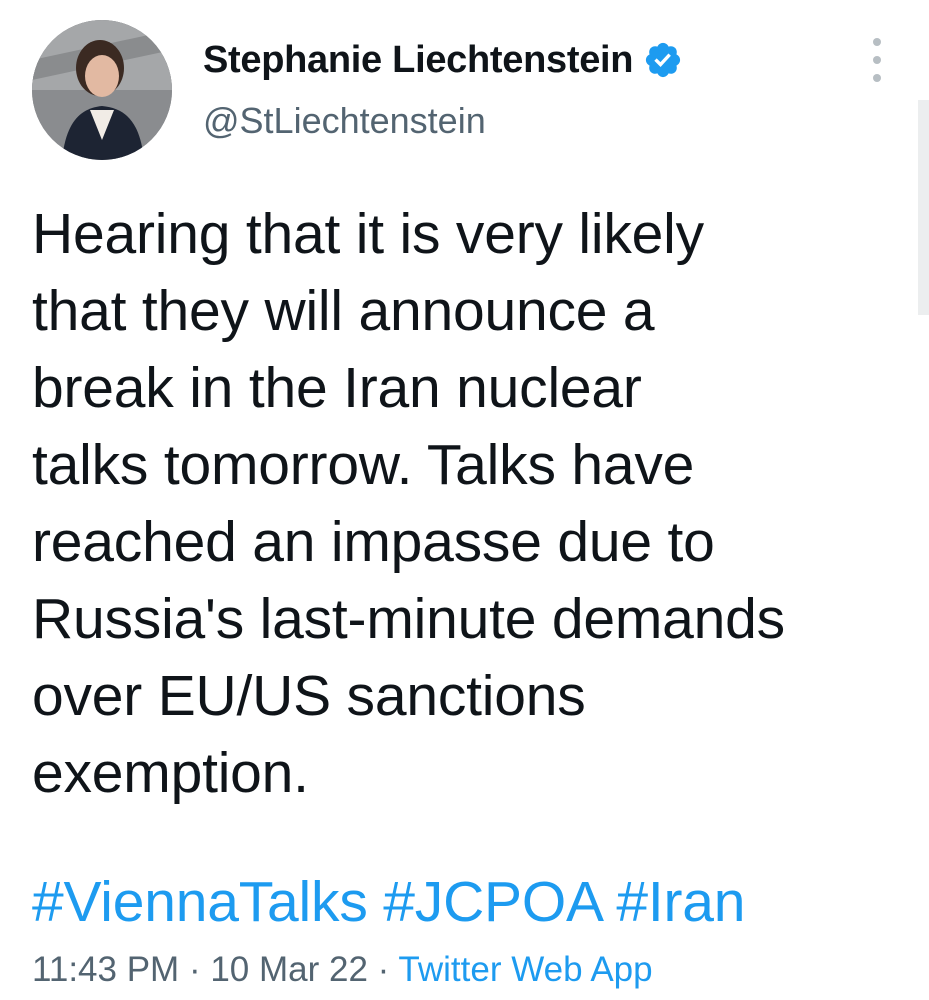 The width and height of the screenshot is (929, 1000). Describe the element at coordinates (373, 542) in the screenshot. I see `tweet-text-line: reached an impasse due to` at that location.